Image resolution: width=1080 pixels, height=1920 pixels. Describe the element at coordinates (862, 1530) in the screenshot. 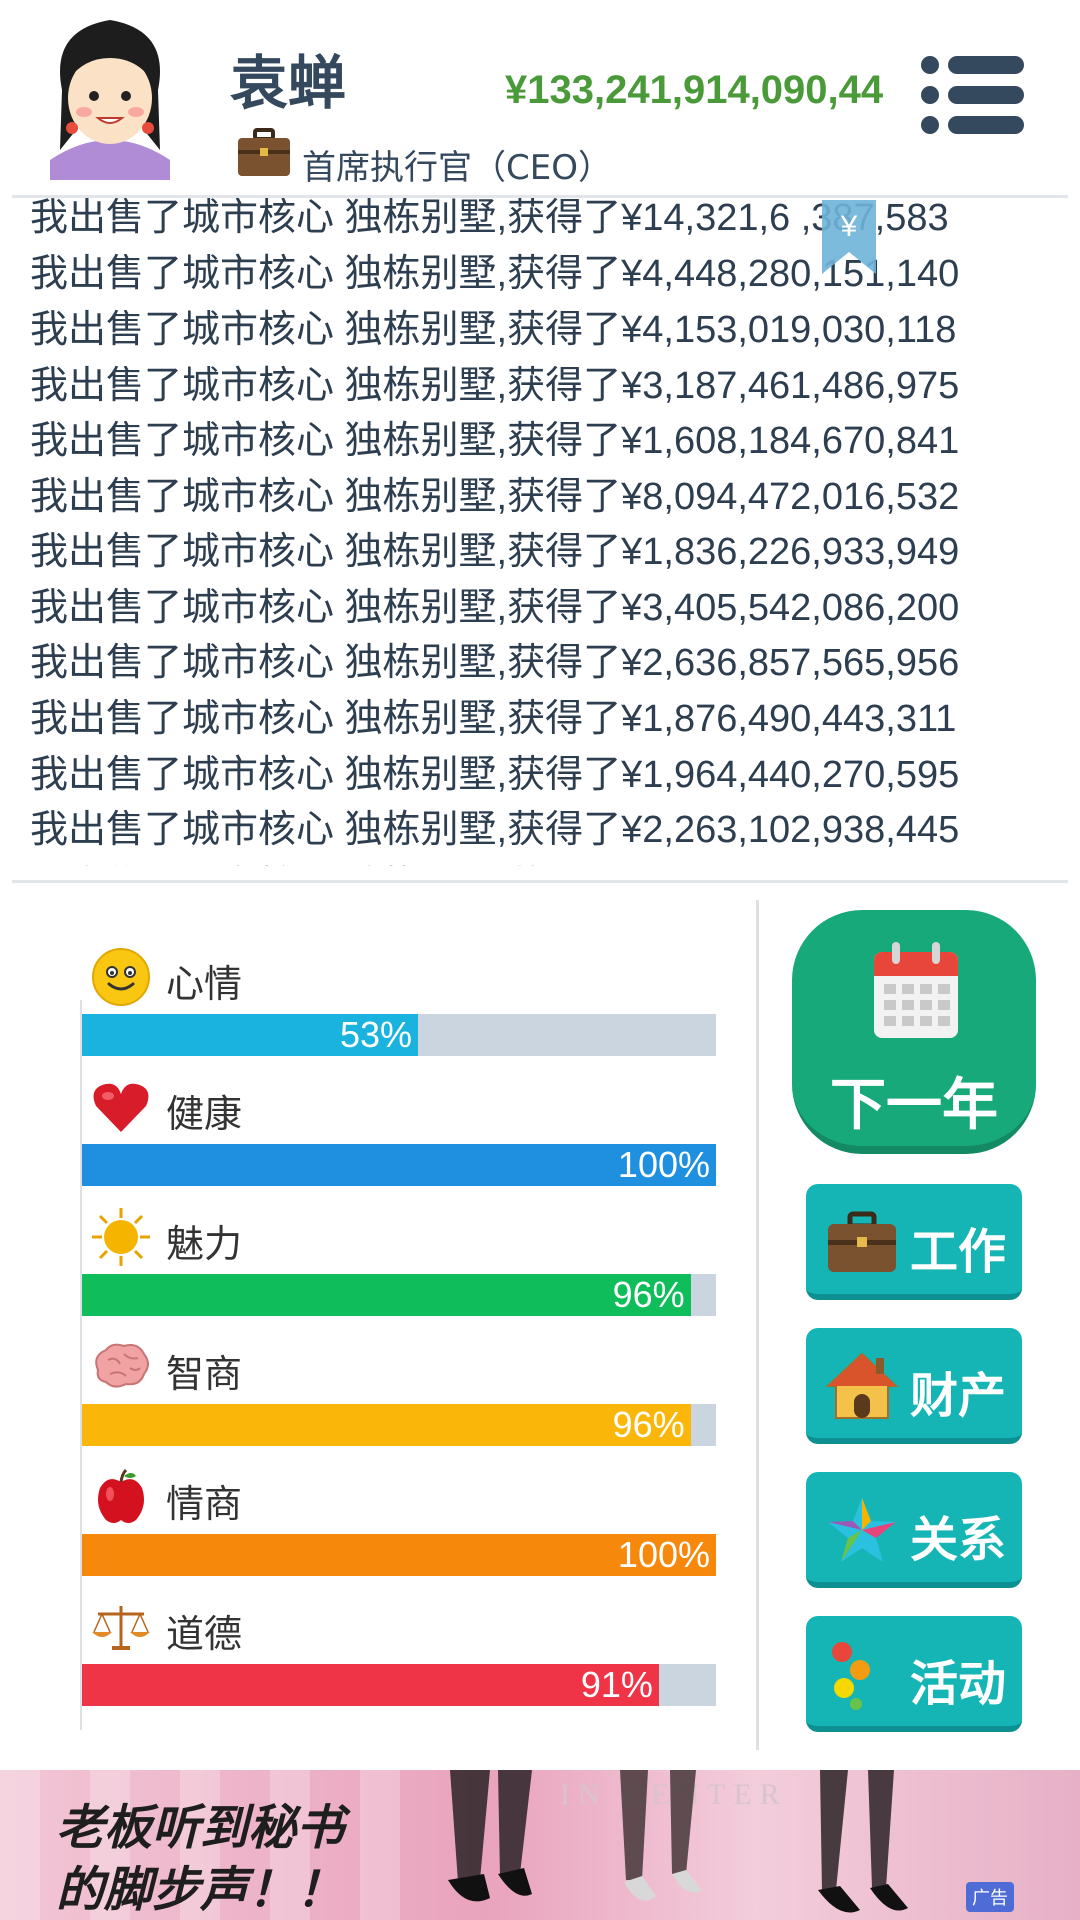

I see `star-icon` at that location.